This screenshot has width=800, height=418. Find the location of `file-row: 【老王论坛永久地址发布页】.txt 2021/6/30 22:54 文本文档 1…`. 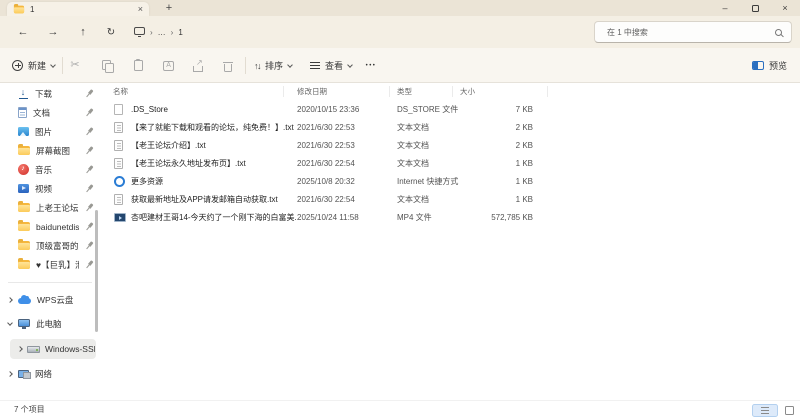

file-row: 【老王论坛永久地址发布页】.txt 2021/6/30 22:54 文本文档 1… is located at coordinates (380, 163).